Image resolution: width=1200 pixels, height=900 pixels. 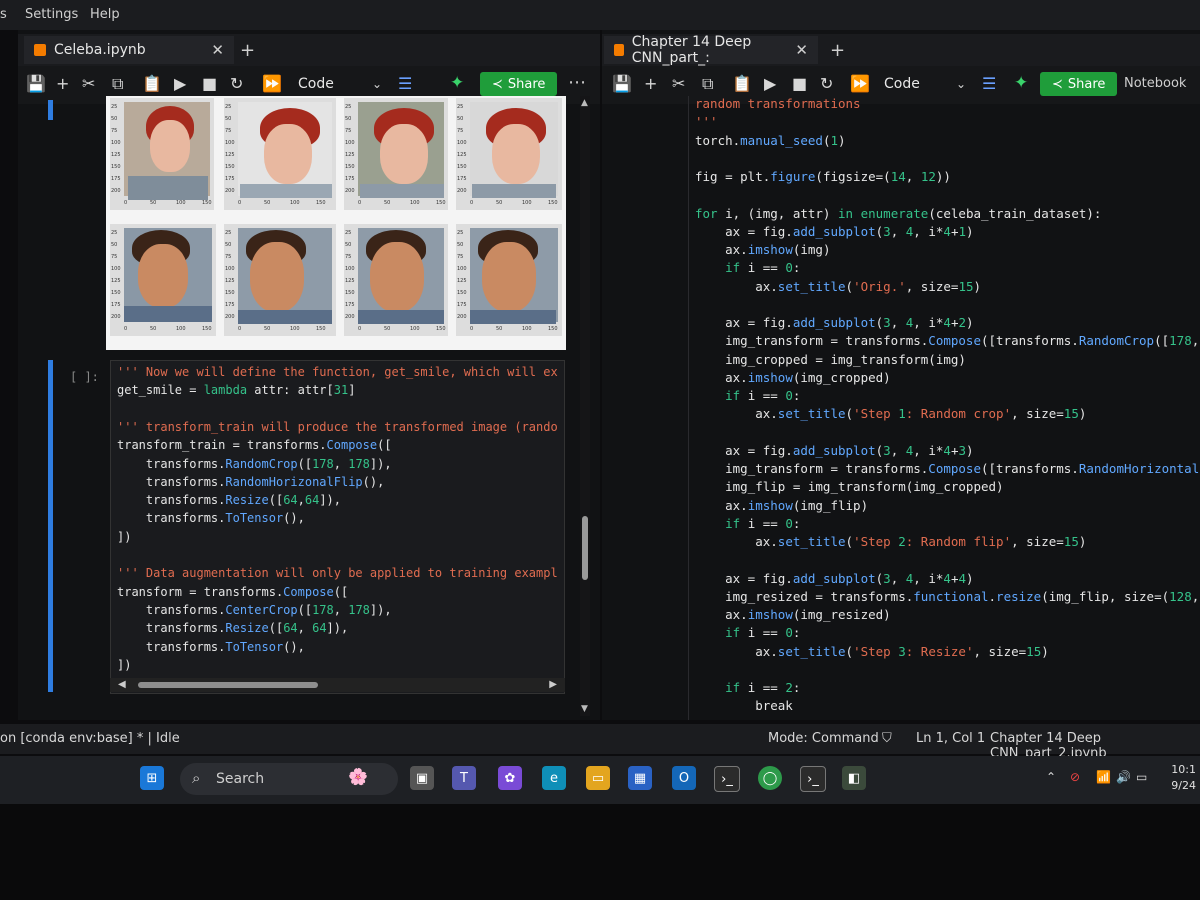 I want to click on tab-title: Chapter 14 Deep CNN_part_:, so click(x=691, y=50).